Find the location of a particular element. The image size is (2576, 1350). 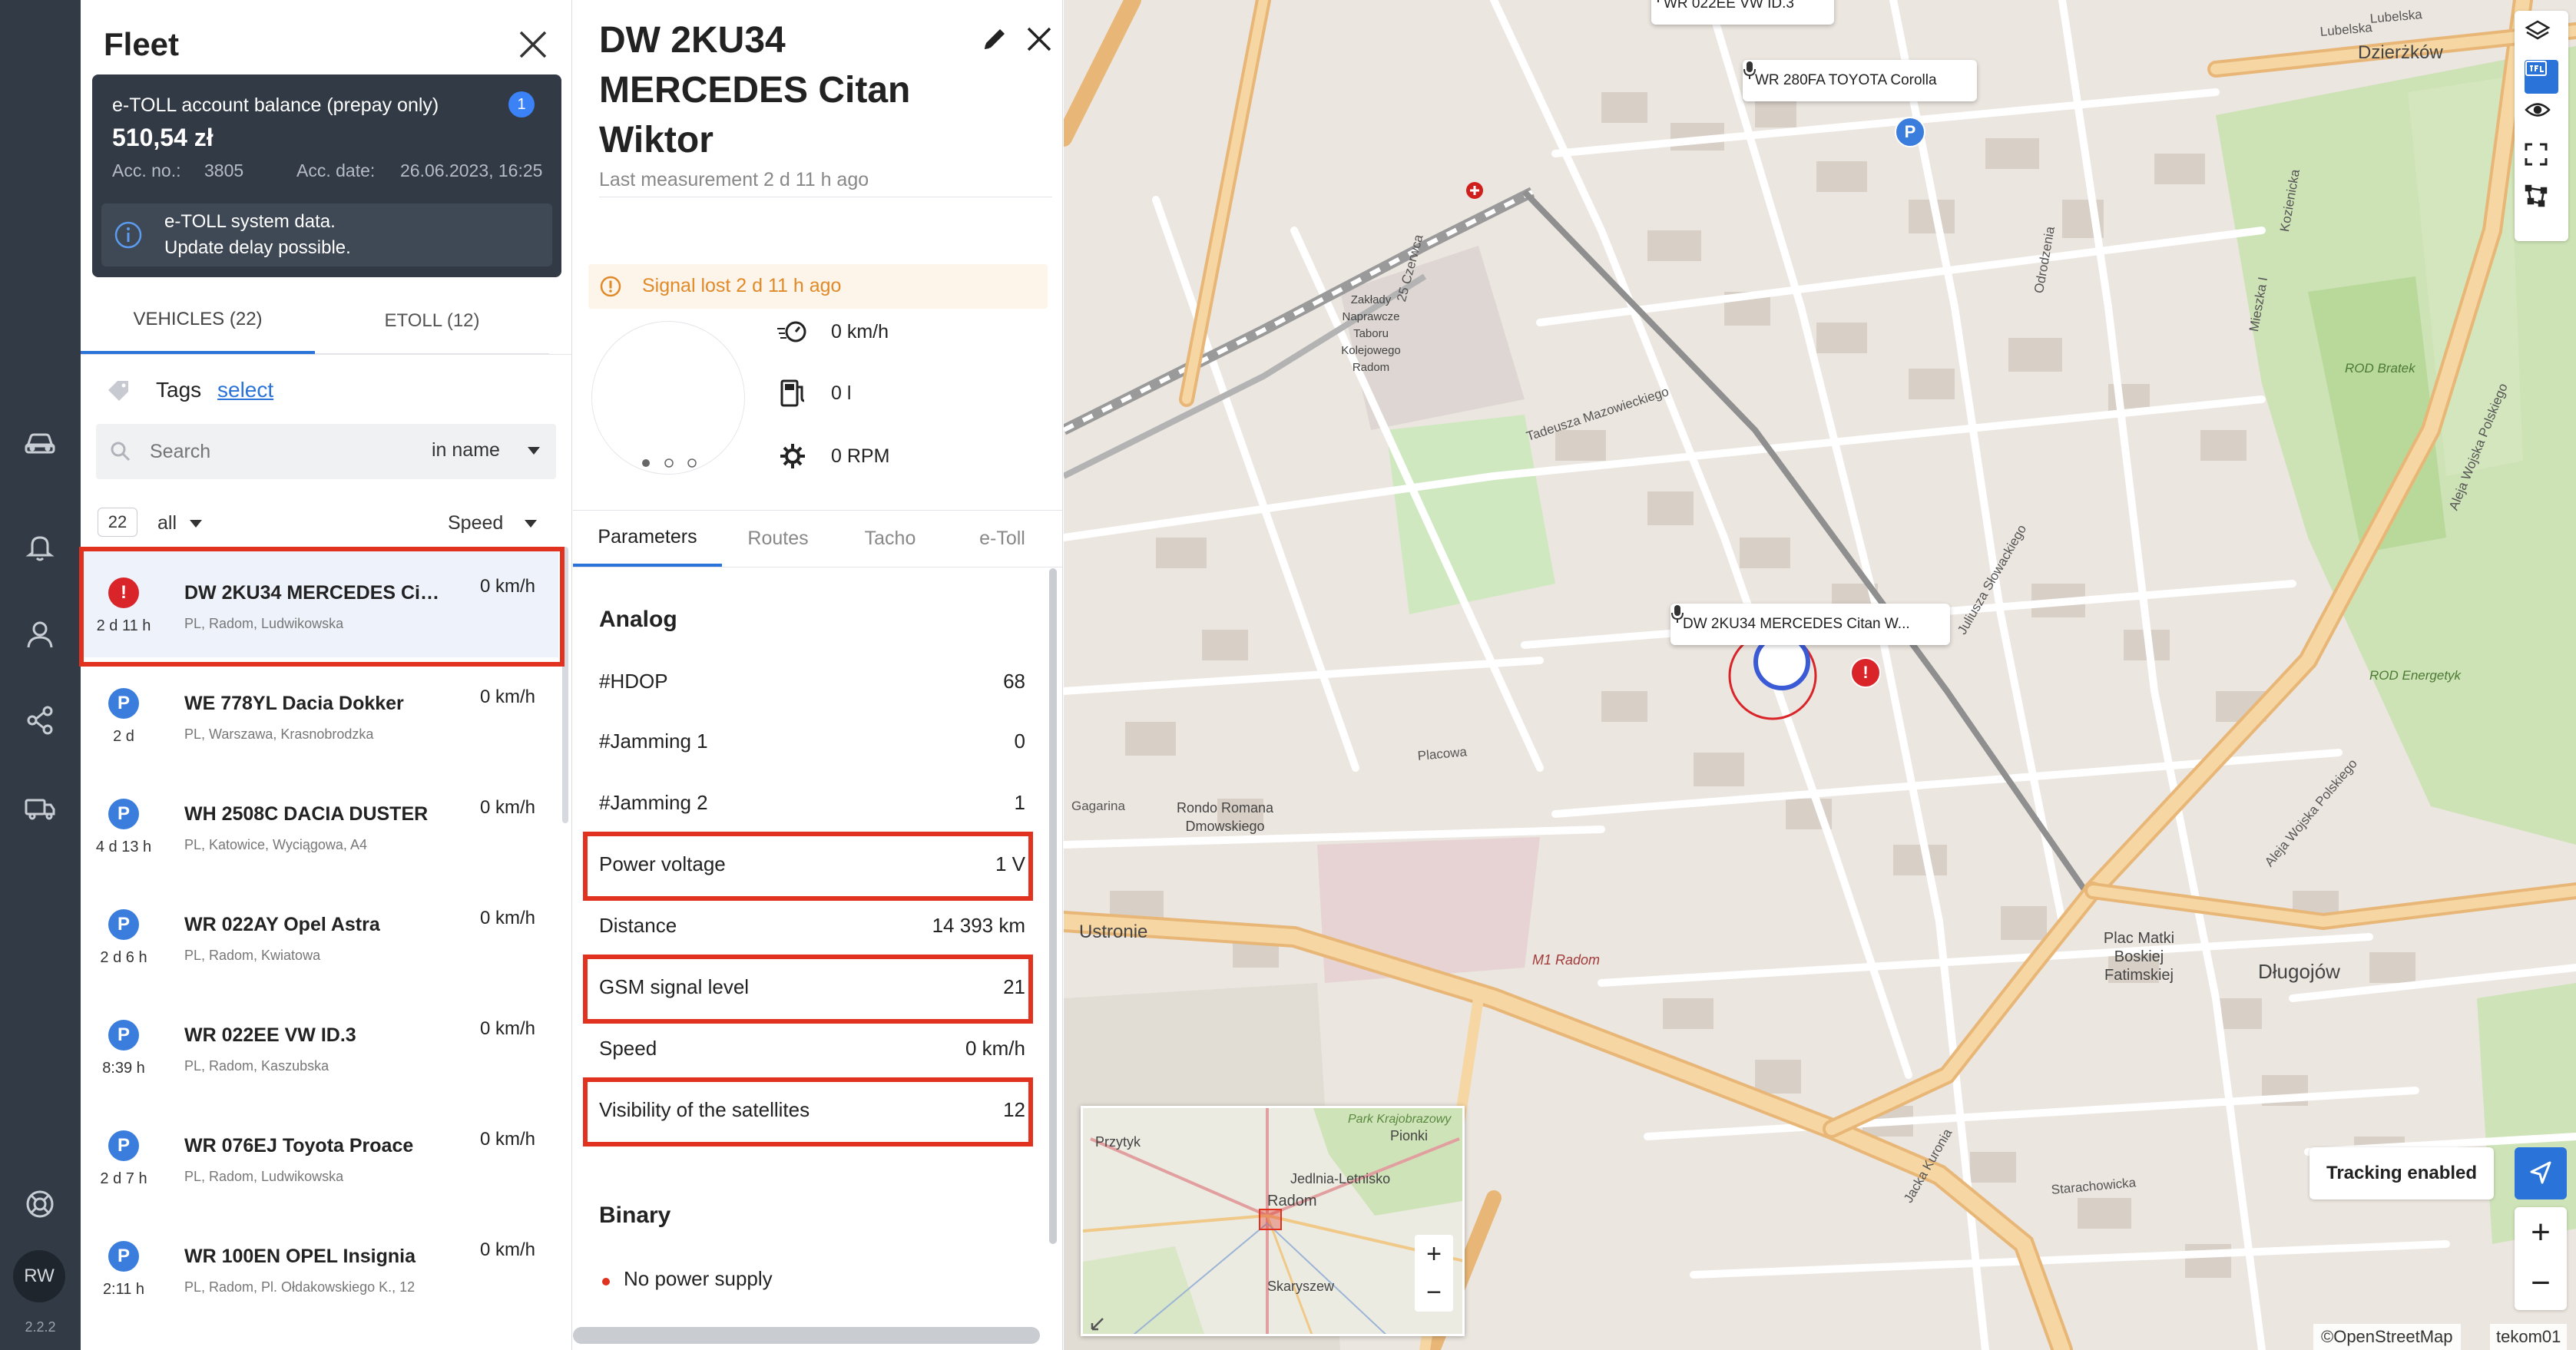

horizontal-scrollbar is located at coordinates (806, 1335).